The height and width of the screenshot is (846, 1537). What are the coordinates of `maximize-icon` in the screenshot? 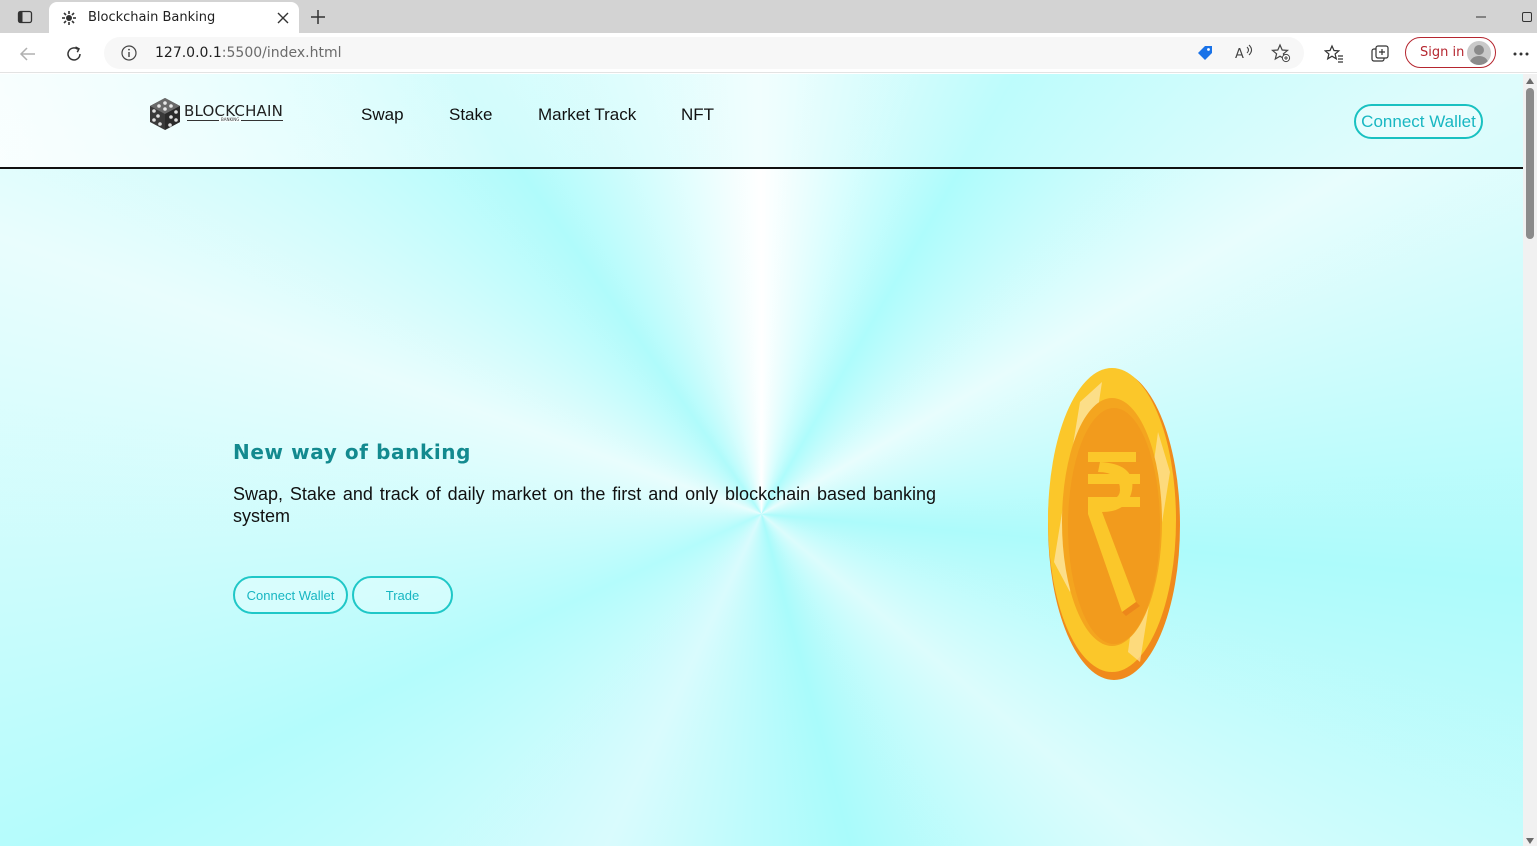 It's located at (1527, 17).